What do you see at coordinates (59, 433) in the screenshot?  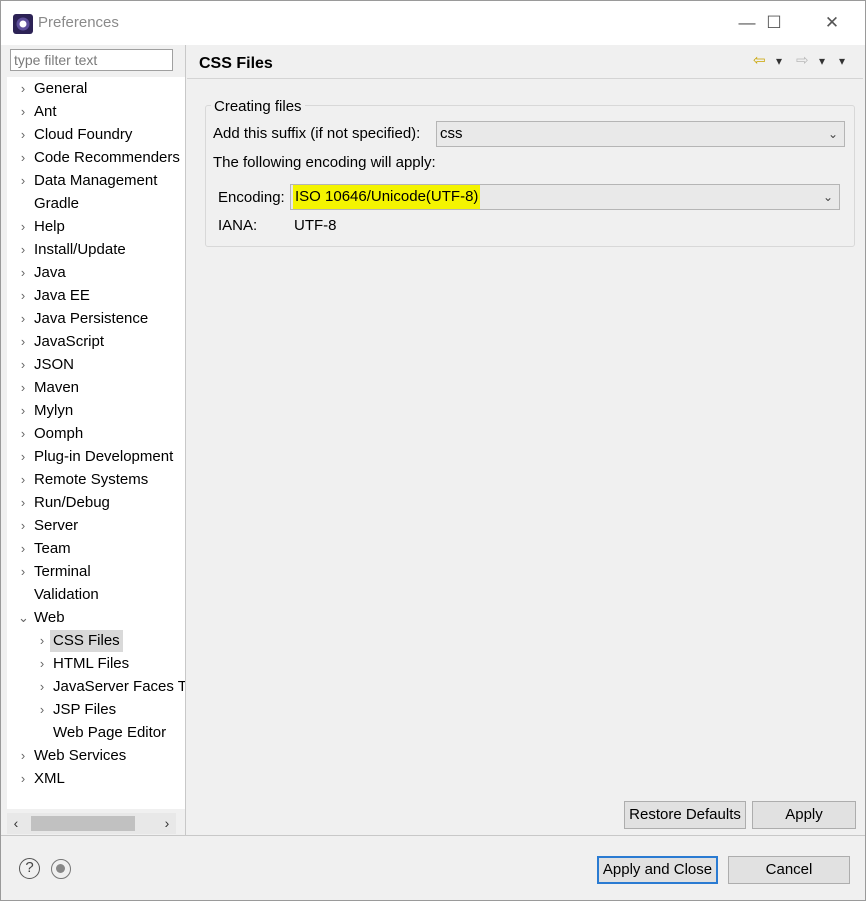 I see `tree-item-label: Oomph` at bounding box center [59, 433].